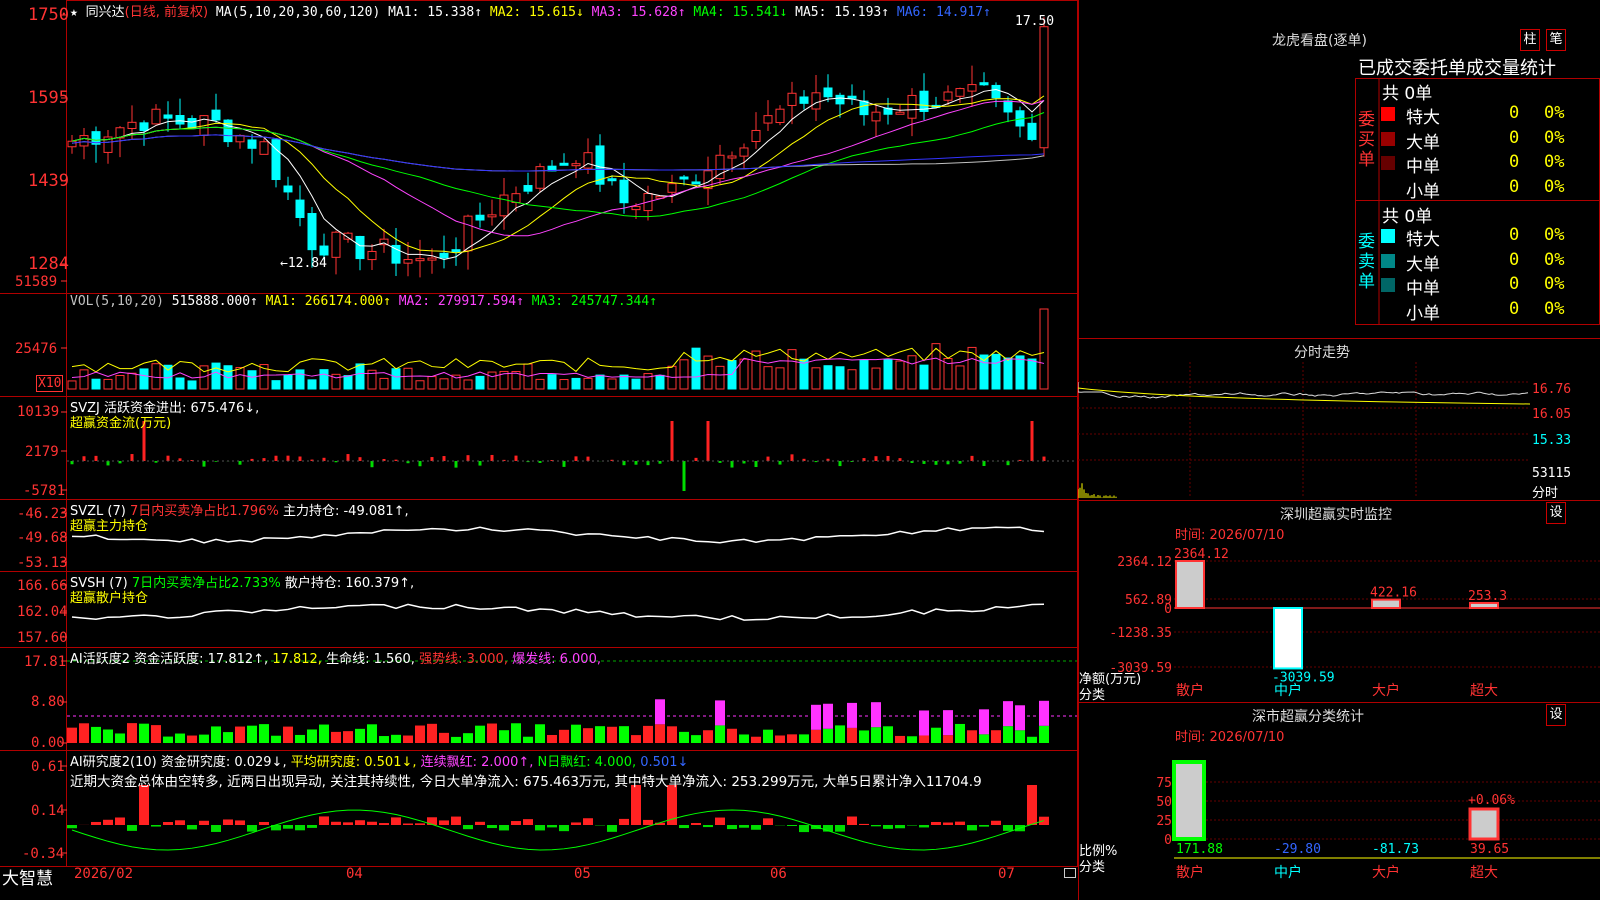  Describe the element at coordinates (1489, 849) in the screenshot. I see `class-value-label: 39.65` at that location.